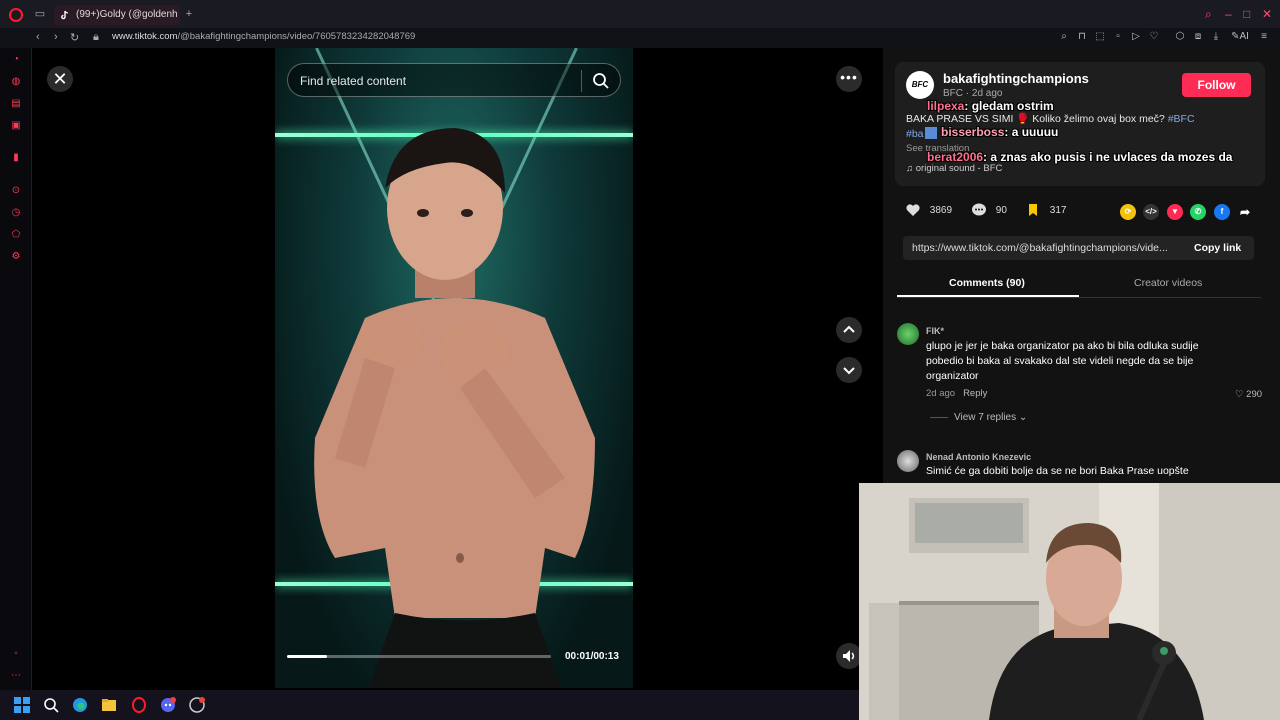 This screenshot has width=1280, height=720. What do you see at coordinates (197, 705) in the screenshot?
I see `obs-icon` at bounding box center [197, 705].